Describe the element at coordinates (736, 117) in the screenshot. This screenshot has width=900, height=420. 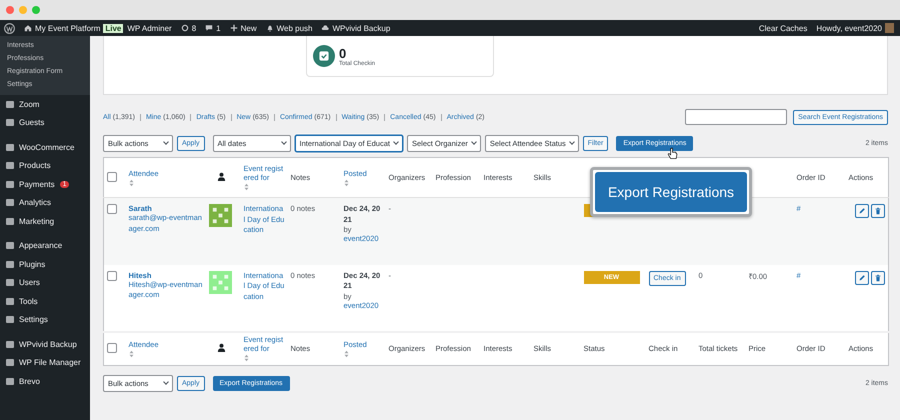
I see `search-field` at that location.